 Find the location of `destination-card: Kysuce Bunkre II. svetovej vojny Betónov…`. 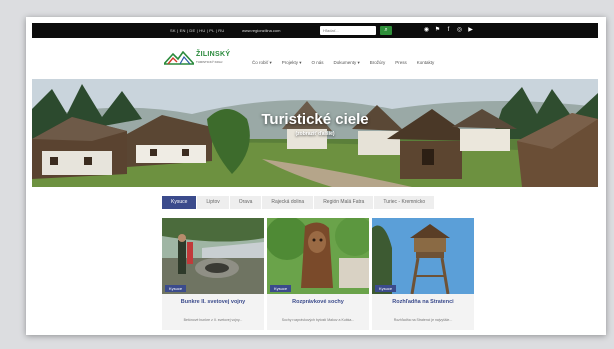

destination-card: Kysuce Bunkre II. svetovej vojny Betónov… is located at coordinates (213, 274).